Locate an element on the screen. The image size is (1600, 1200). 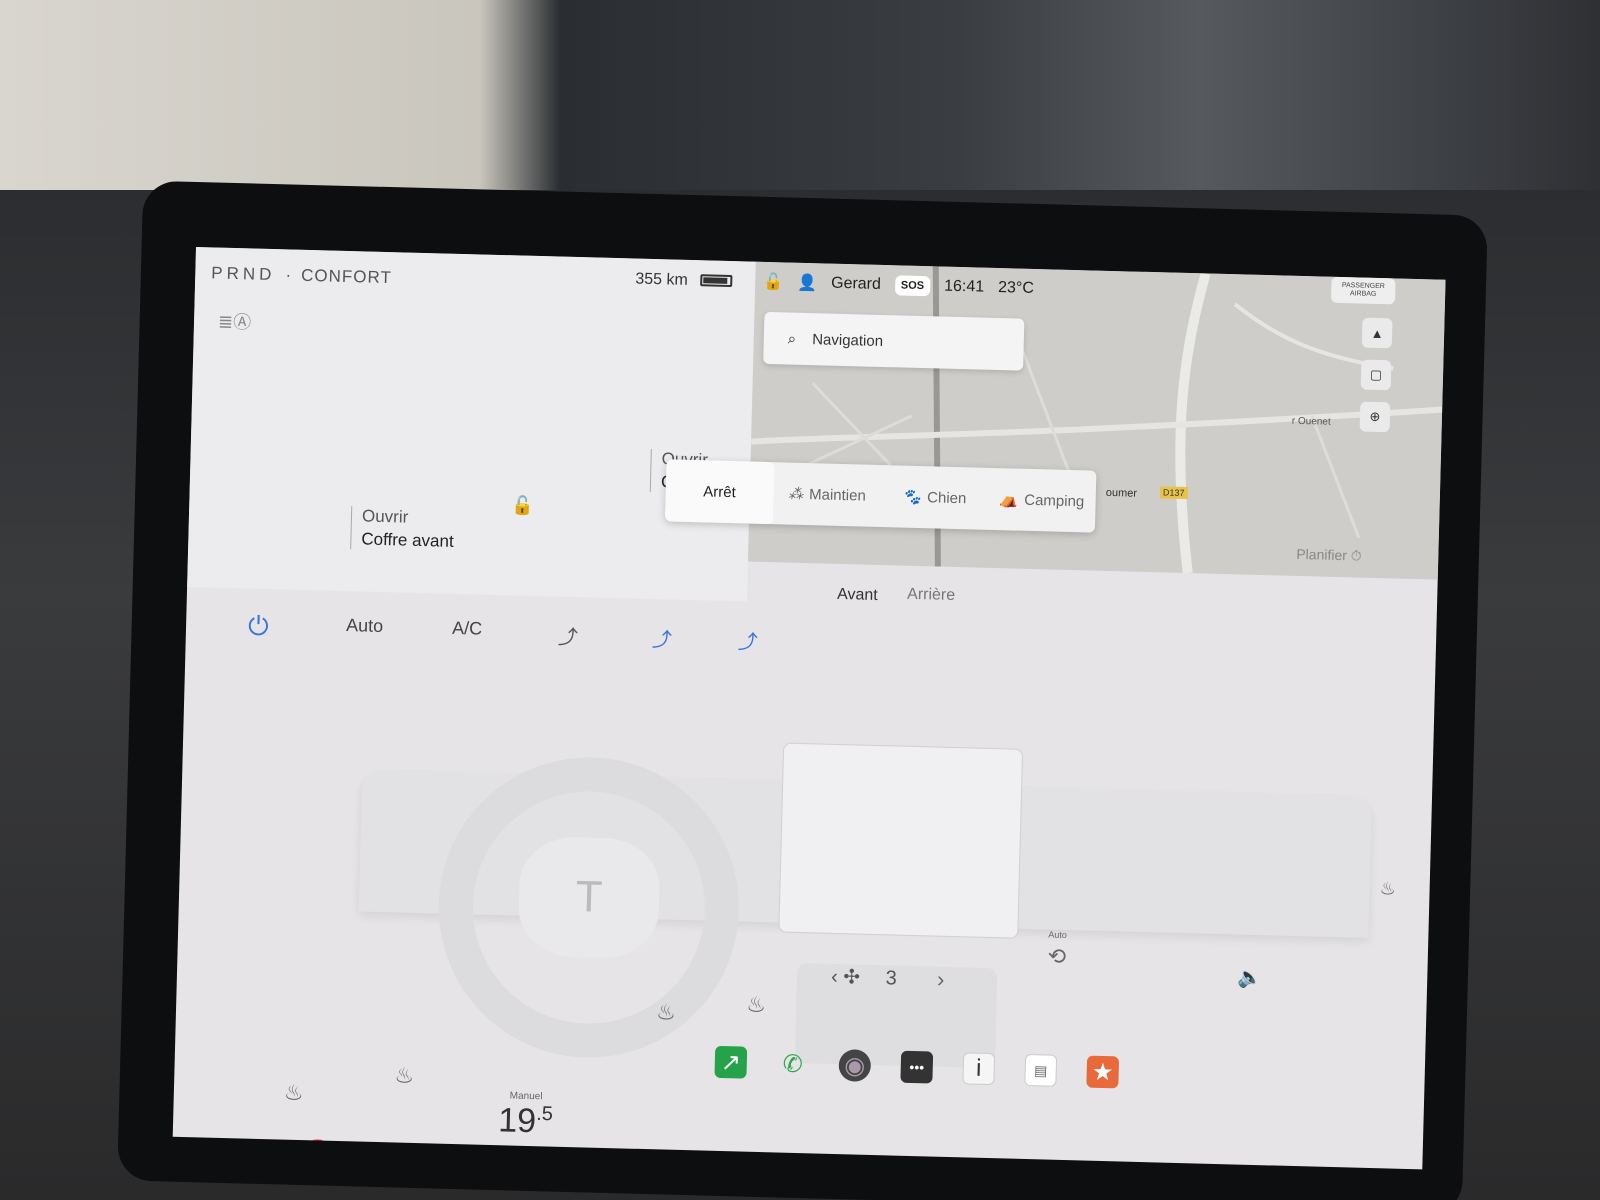
fan-icon: ✣ is located at coordinates (852, 977).